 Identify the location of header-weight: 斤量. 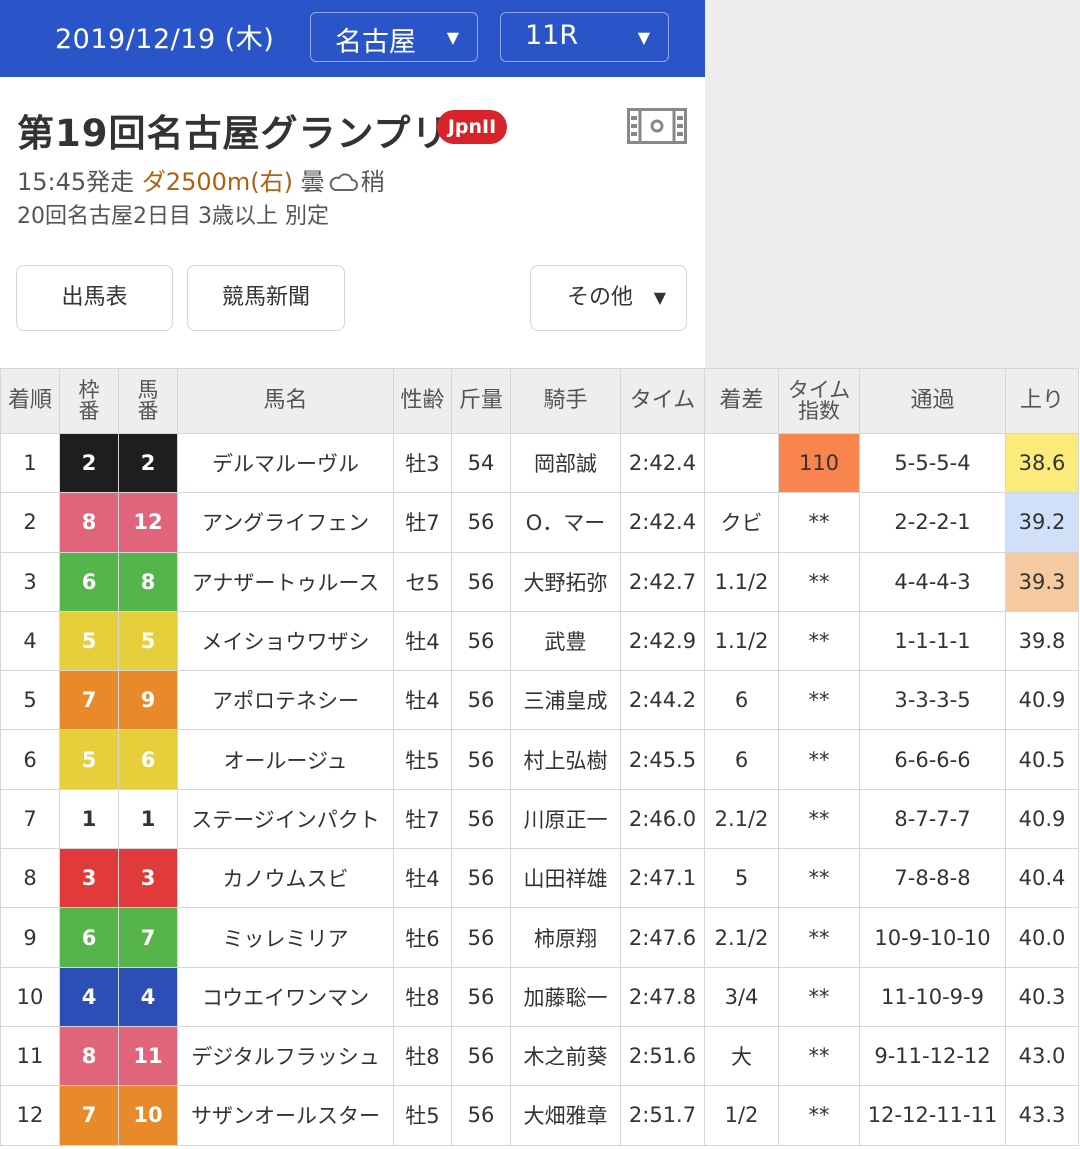
(481, 401).